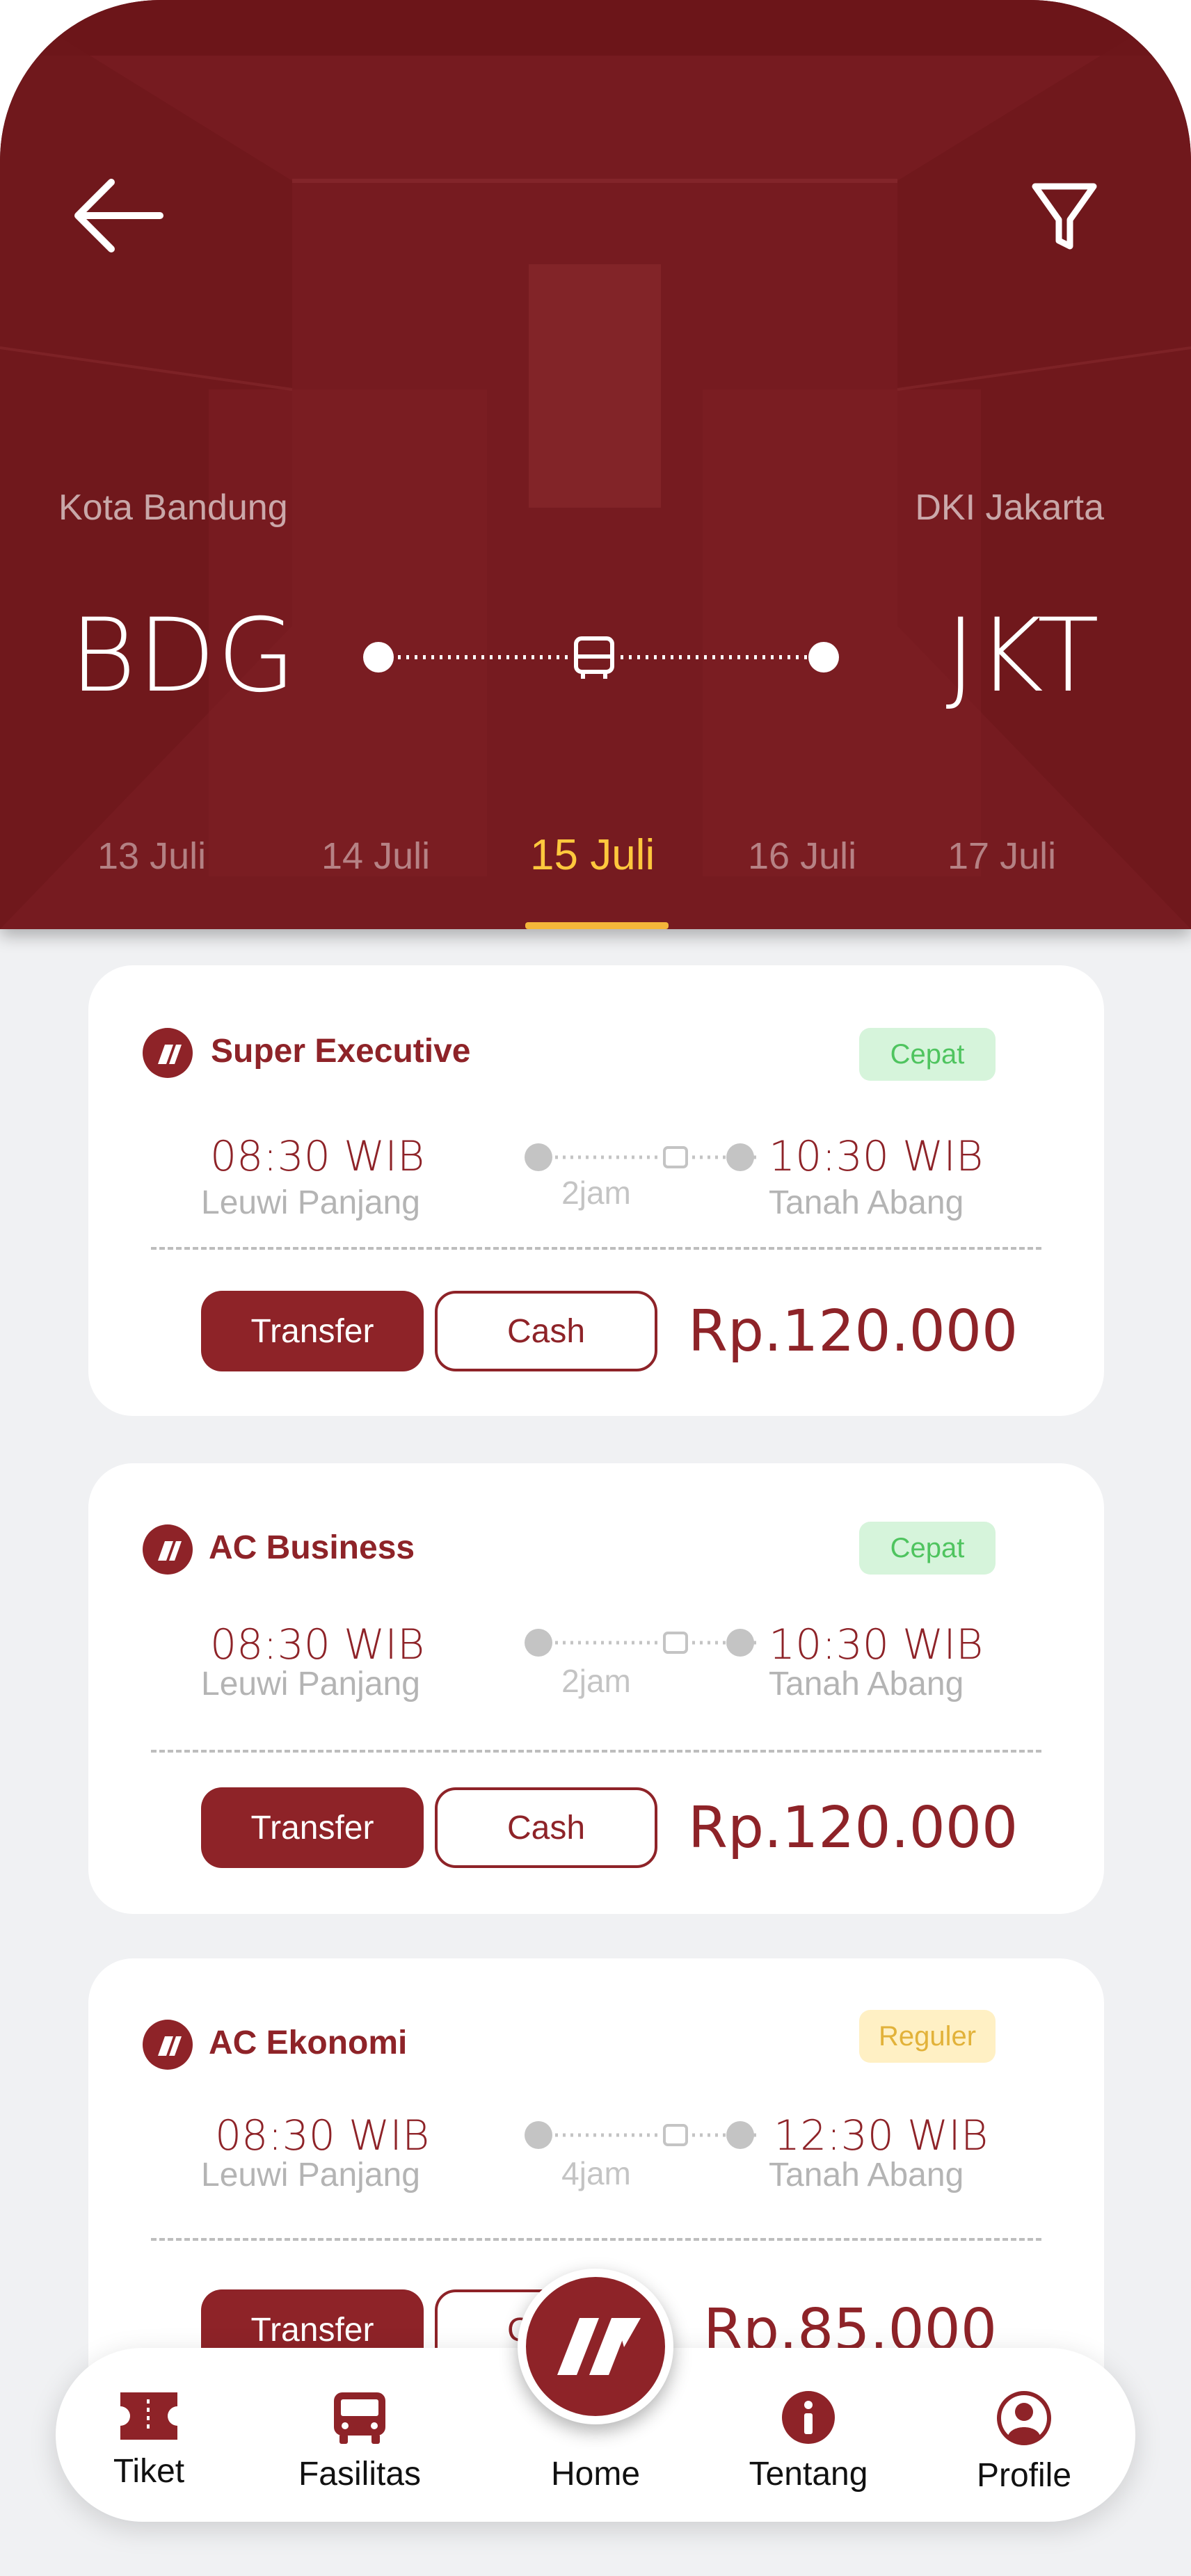 Image resolution: width=1191 pixels, height=2576 pixels. What do you see at coordinates (592, 855) in the screenshot?
I see `date-tab-selected: 15 Juli` at bounding box center [592, 855].